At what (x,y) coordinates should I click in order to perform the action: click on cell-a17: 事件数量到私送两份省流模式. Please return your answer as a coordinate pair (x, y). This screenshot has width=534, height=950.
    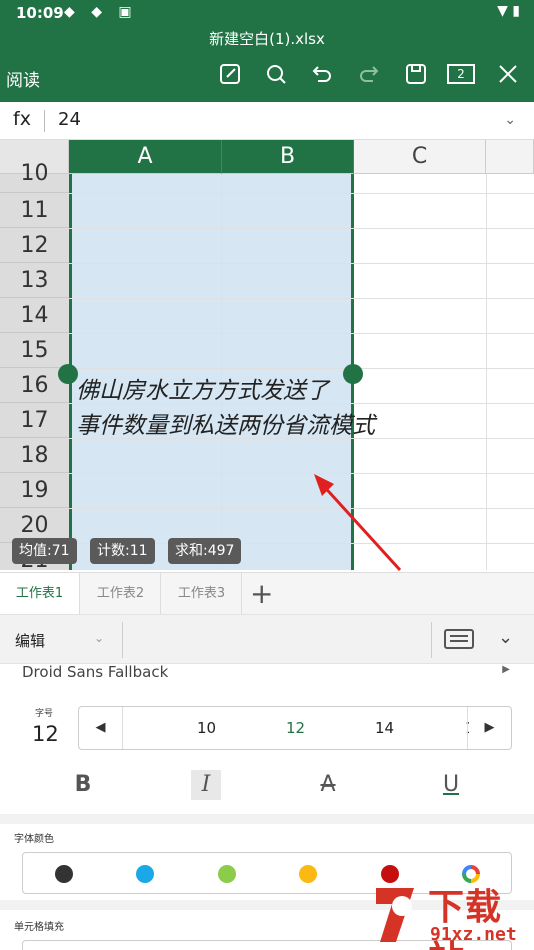
    Looking at the image, I should click on (225, 423).